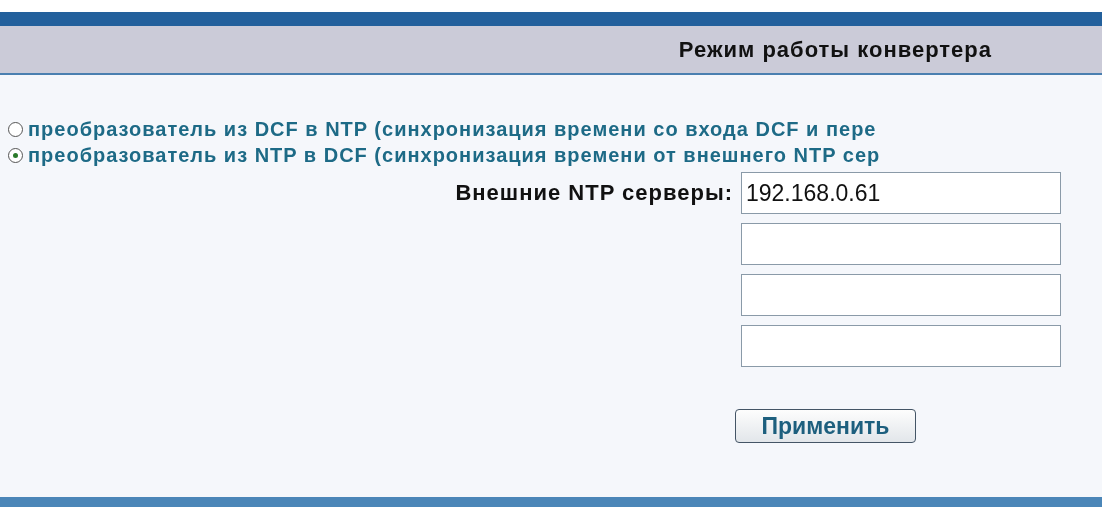  I want to click on apply-button: Применить, so click(825, 426).